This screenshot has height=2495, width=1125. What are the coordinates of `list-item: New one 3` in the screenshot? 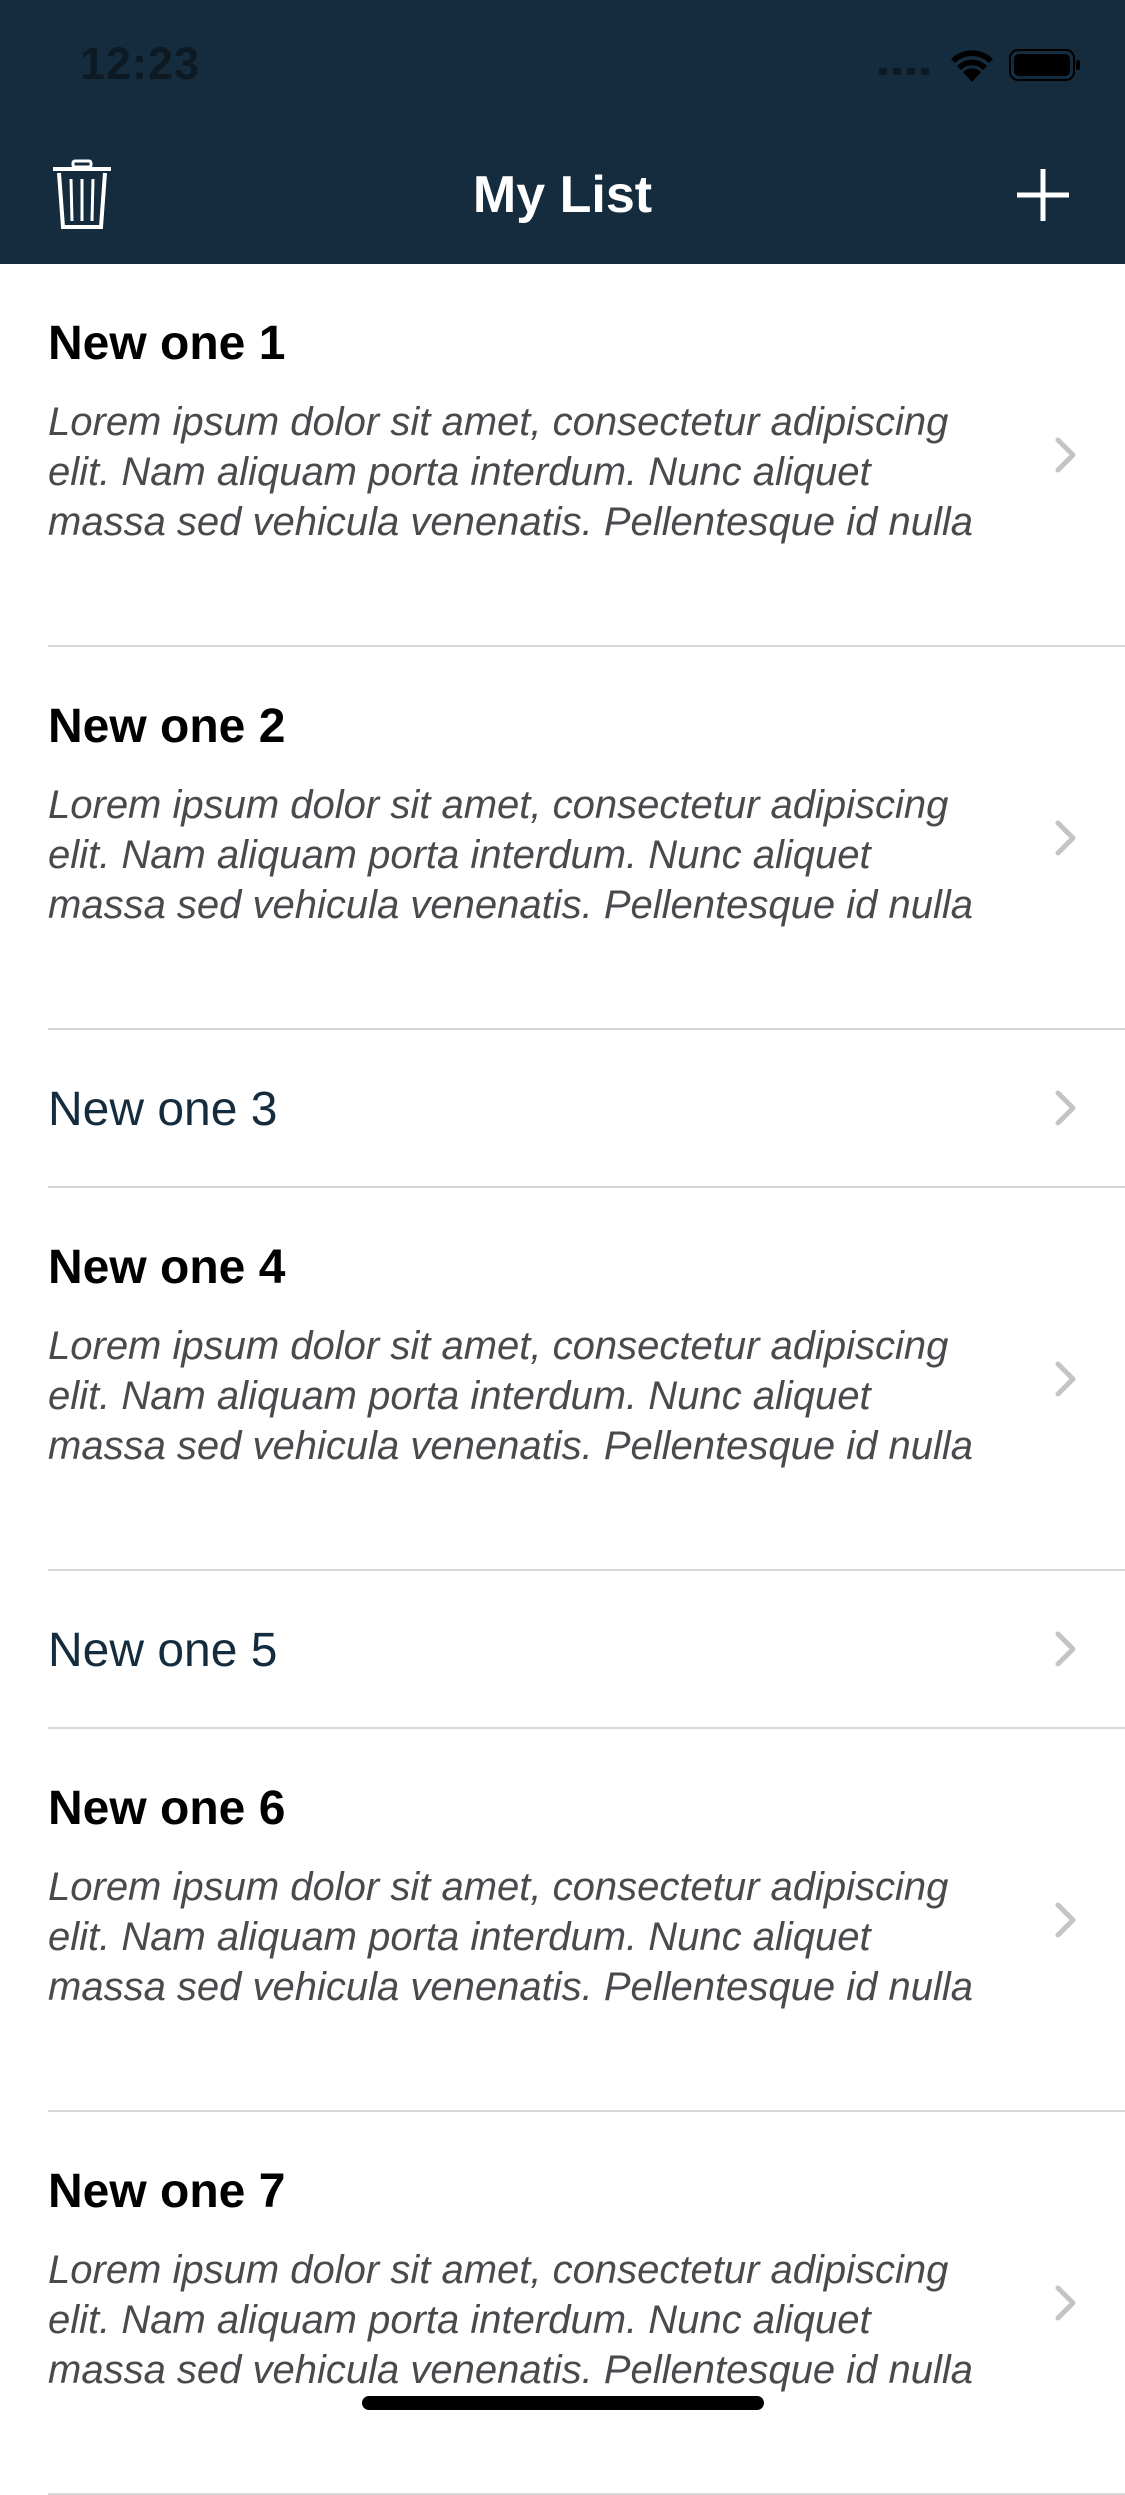 It's located at (586, 1109).